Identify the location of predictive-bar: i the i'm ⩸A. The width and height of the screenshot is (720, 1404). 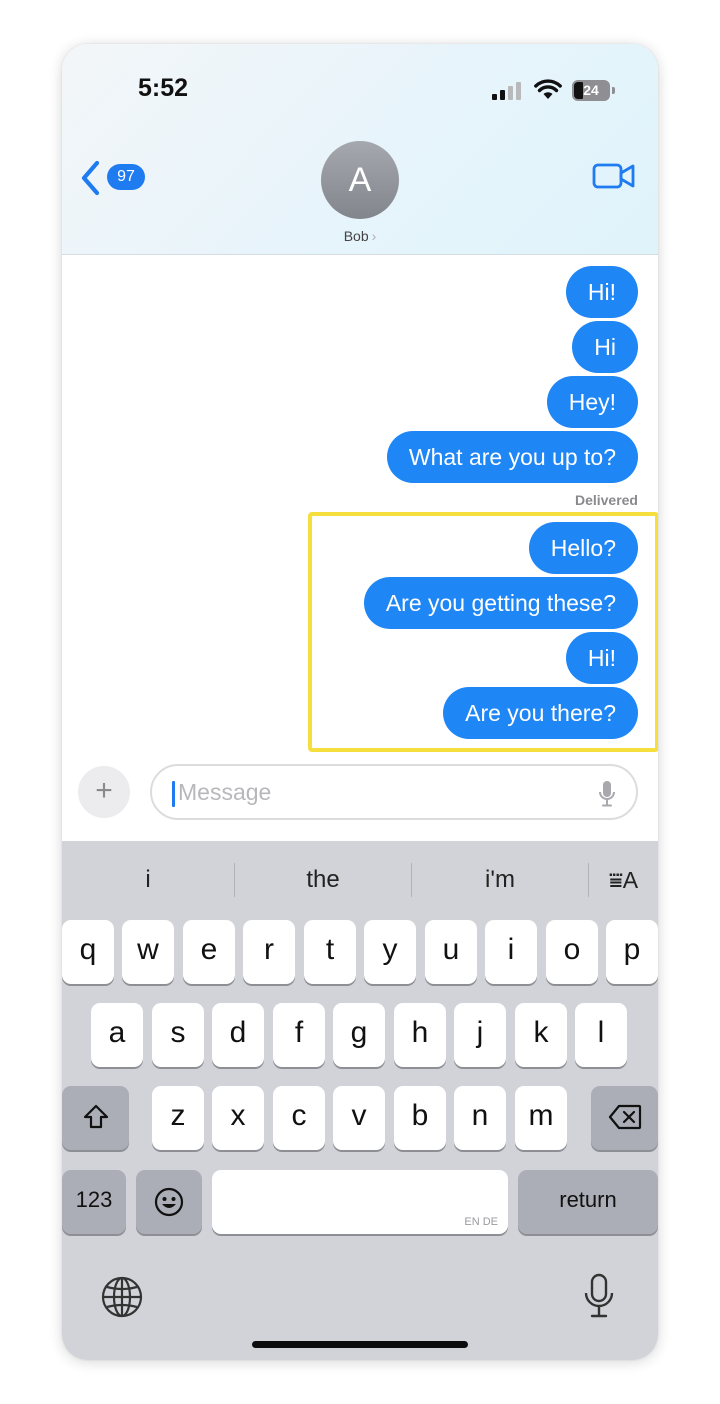
(360, 880).